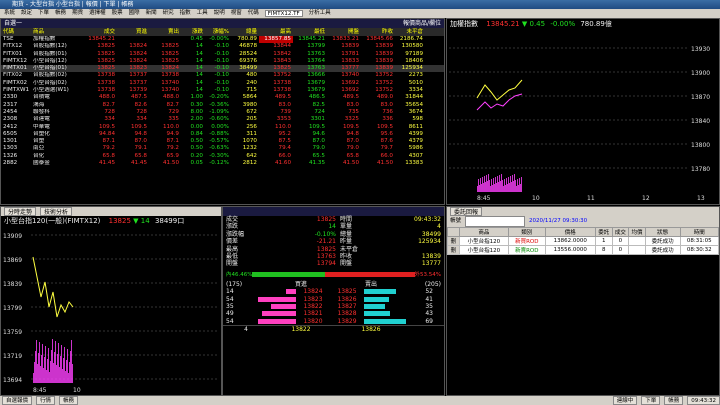  I want to click on order-column-header: 價格, so click(570, 232).